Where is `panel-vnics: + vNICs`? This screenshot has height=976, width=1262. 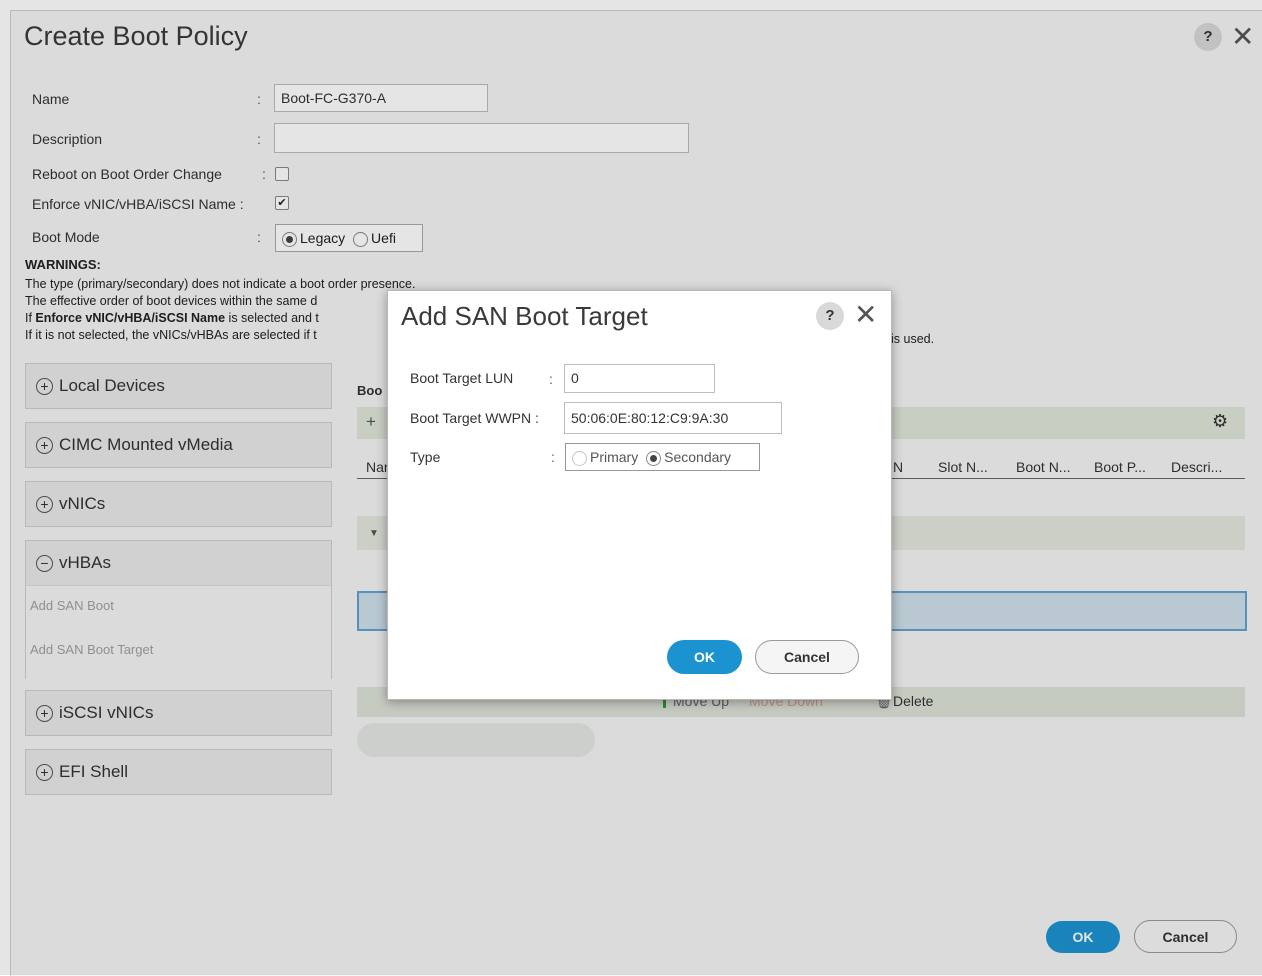 panel-vnics: + vNICs is located at coordinates (178, 504).